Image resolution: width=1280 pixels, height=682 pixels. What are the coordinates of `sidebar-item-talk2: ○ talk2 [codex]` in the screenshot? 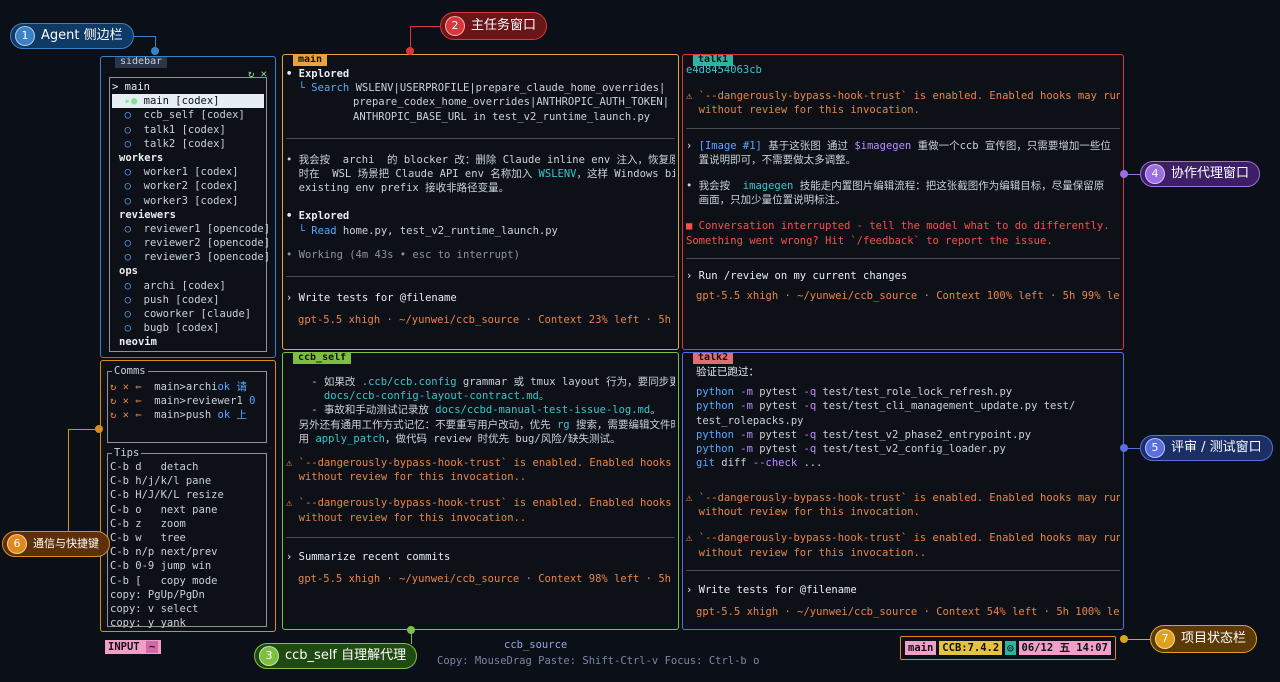 It's located at (188, 144).